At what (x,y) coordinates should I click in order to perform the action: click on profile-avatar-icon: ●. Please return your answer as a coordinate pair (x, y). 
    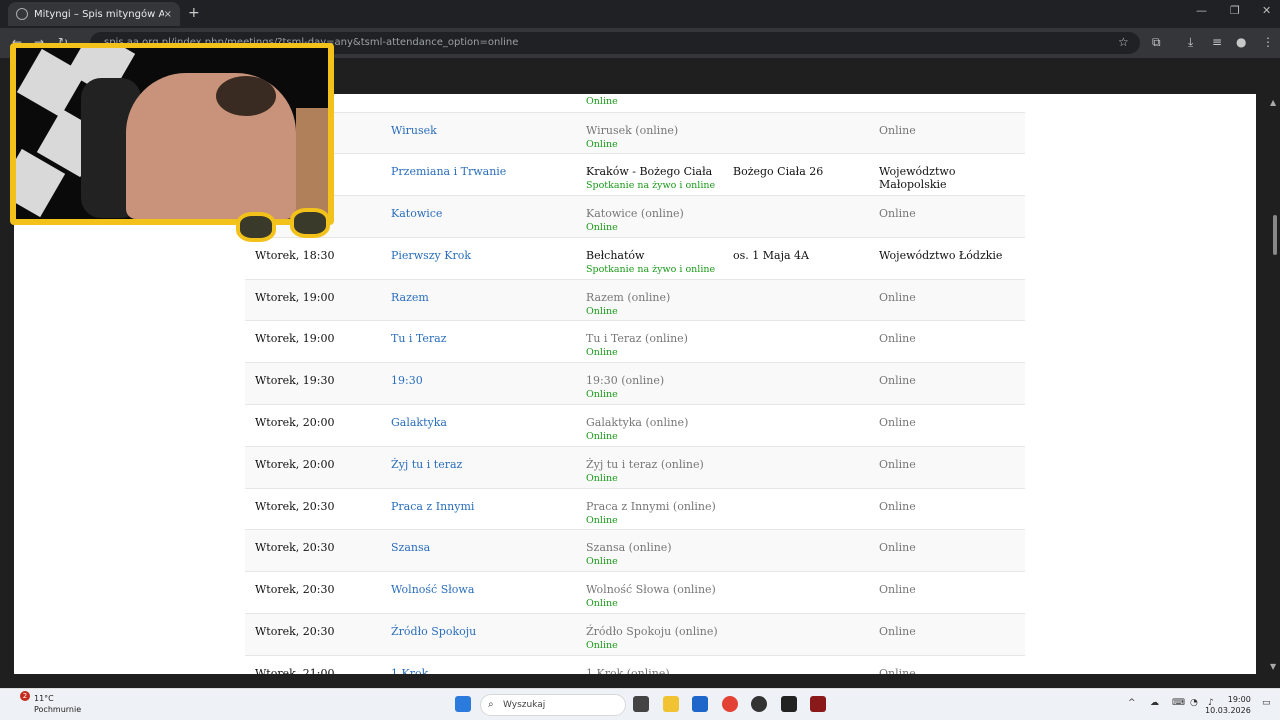
    Looking at the image, I should click on (1241, 42).